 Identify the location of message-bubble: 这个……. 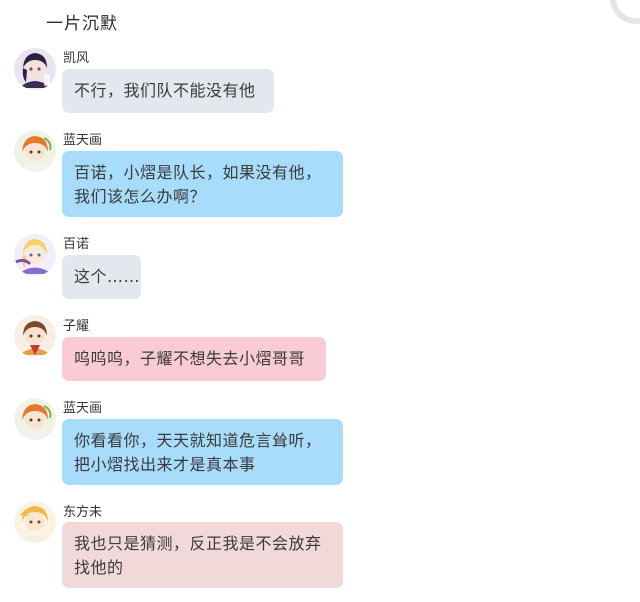
(101, 277).